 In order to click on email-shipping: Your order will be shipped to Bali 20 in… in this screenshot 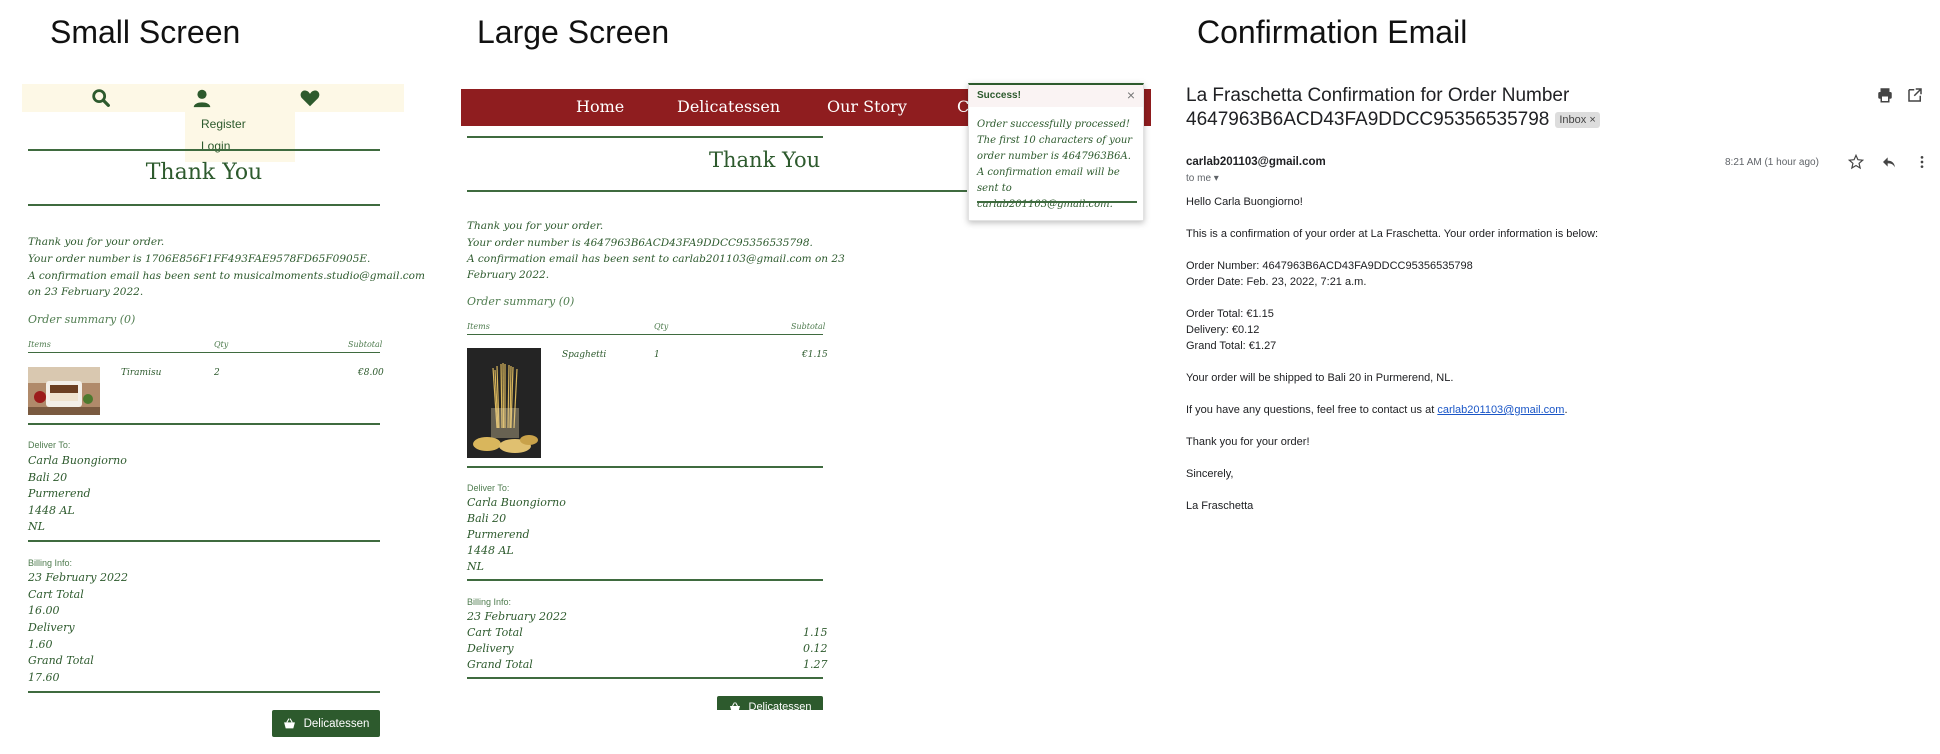, I will do `click(1320, 378)`.